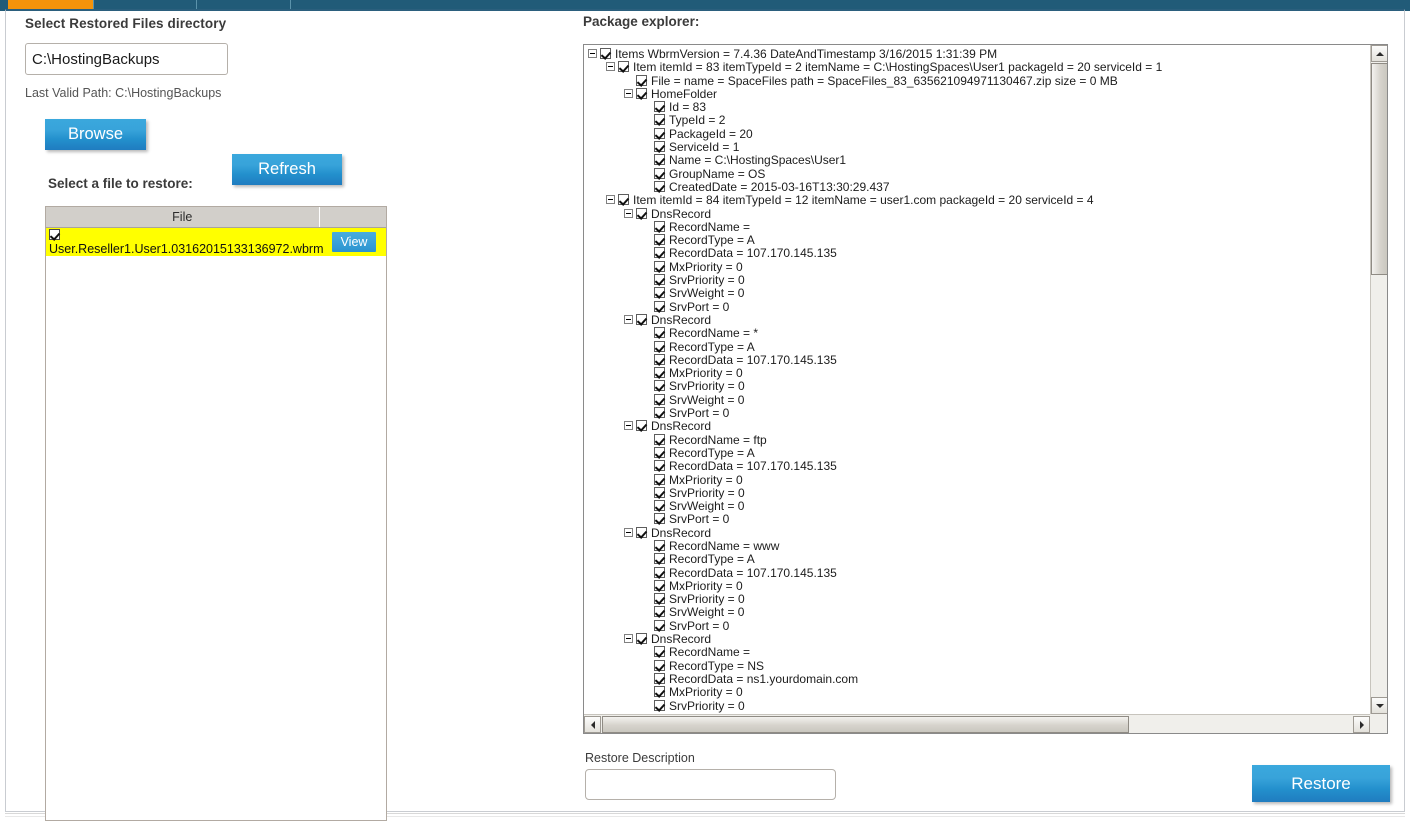 The width and height of the screenshot is (1410, 821). I want to click on restore-button: Restore, so click(1321, 783).